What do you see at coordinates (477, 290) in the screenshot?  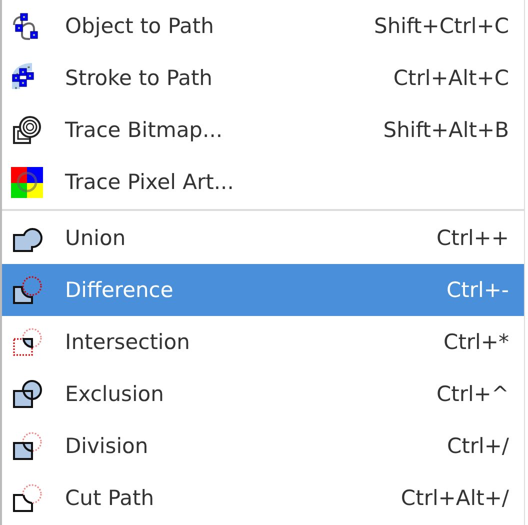 I see `shortcut-label: Ctrl+-` at bounding box center [477, 290].